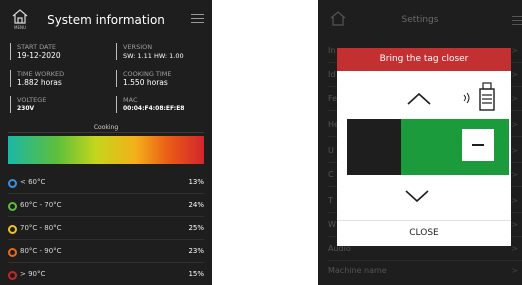 Image resolution: width=522 pixels, height=285 pixels. What do you see at coordinates (39, 55) in the screenshot?
I see `start-date-value: 19-12-2020` at bounding box center [39, 55].